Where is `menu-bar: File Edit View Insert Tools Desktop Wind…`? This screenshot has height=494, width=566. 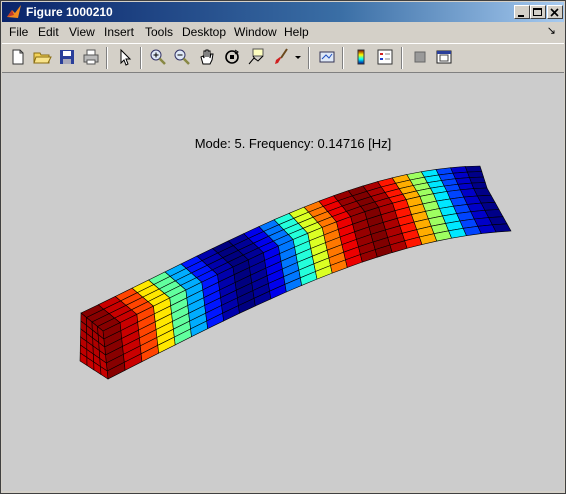 menu-bar: File Edit View Insert Tools Desktop Wind… is located at coordinates (283, 32).